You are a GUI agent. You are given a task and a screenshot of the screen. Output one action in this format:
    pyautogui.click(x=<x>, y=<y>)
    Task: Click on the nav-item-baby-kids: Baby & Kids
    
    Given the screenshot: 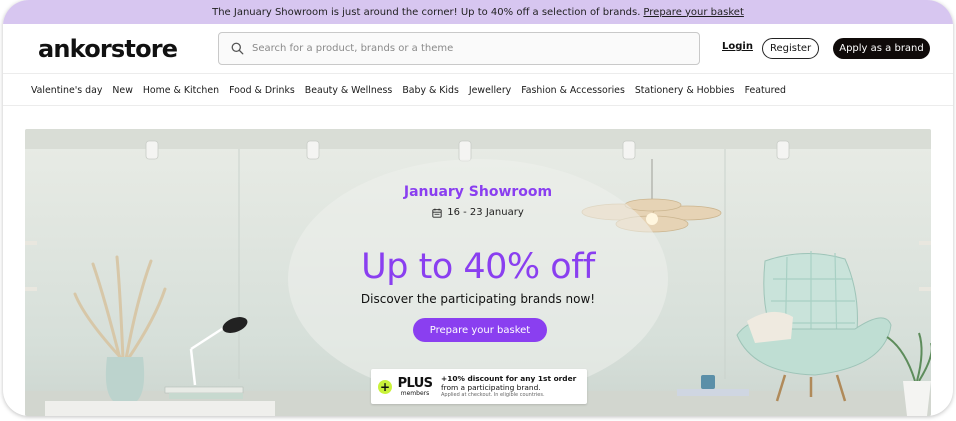 What is the action you would take?
    pyautogui.click(x=430, y=90)
    